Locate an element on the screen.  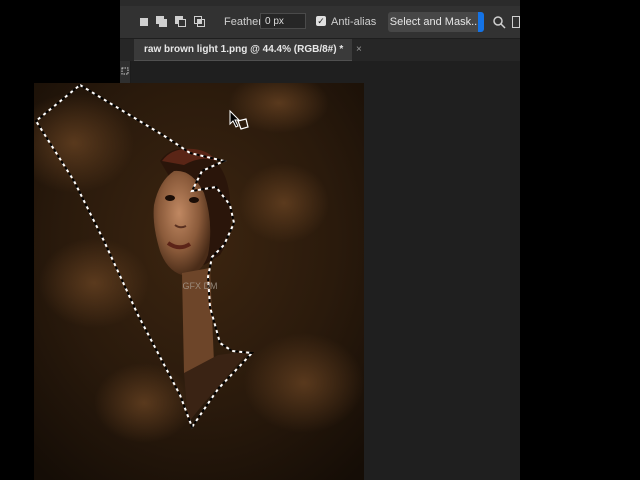
workspace-icon is located at coordinates (516, 22).